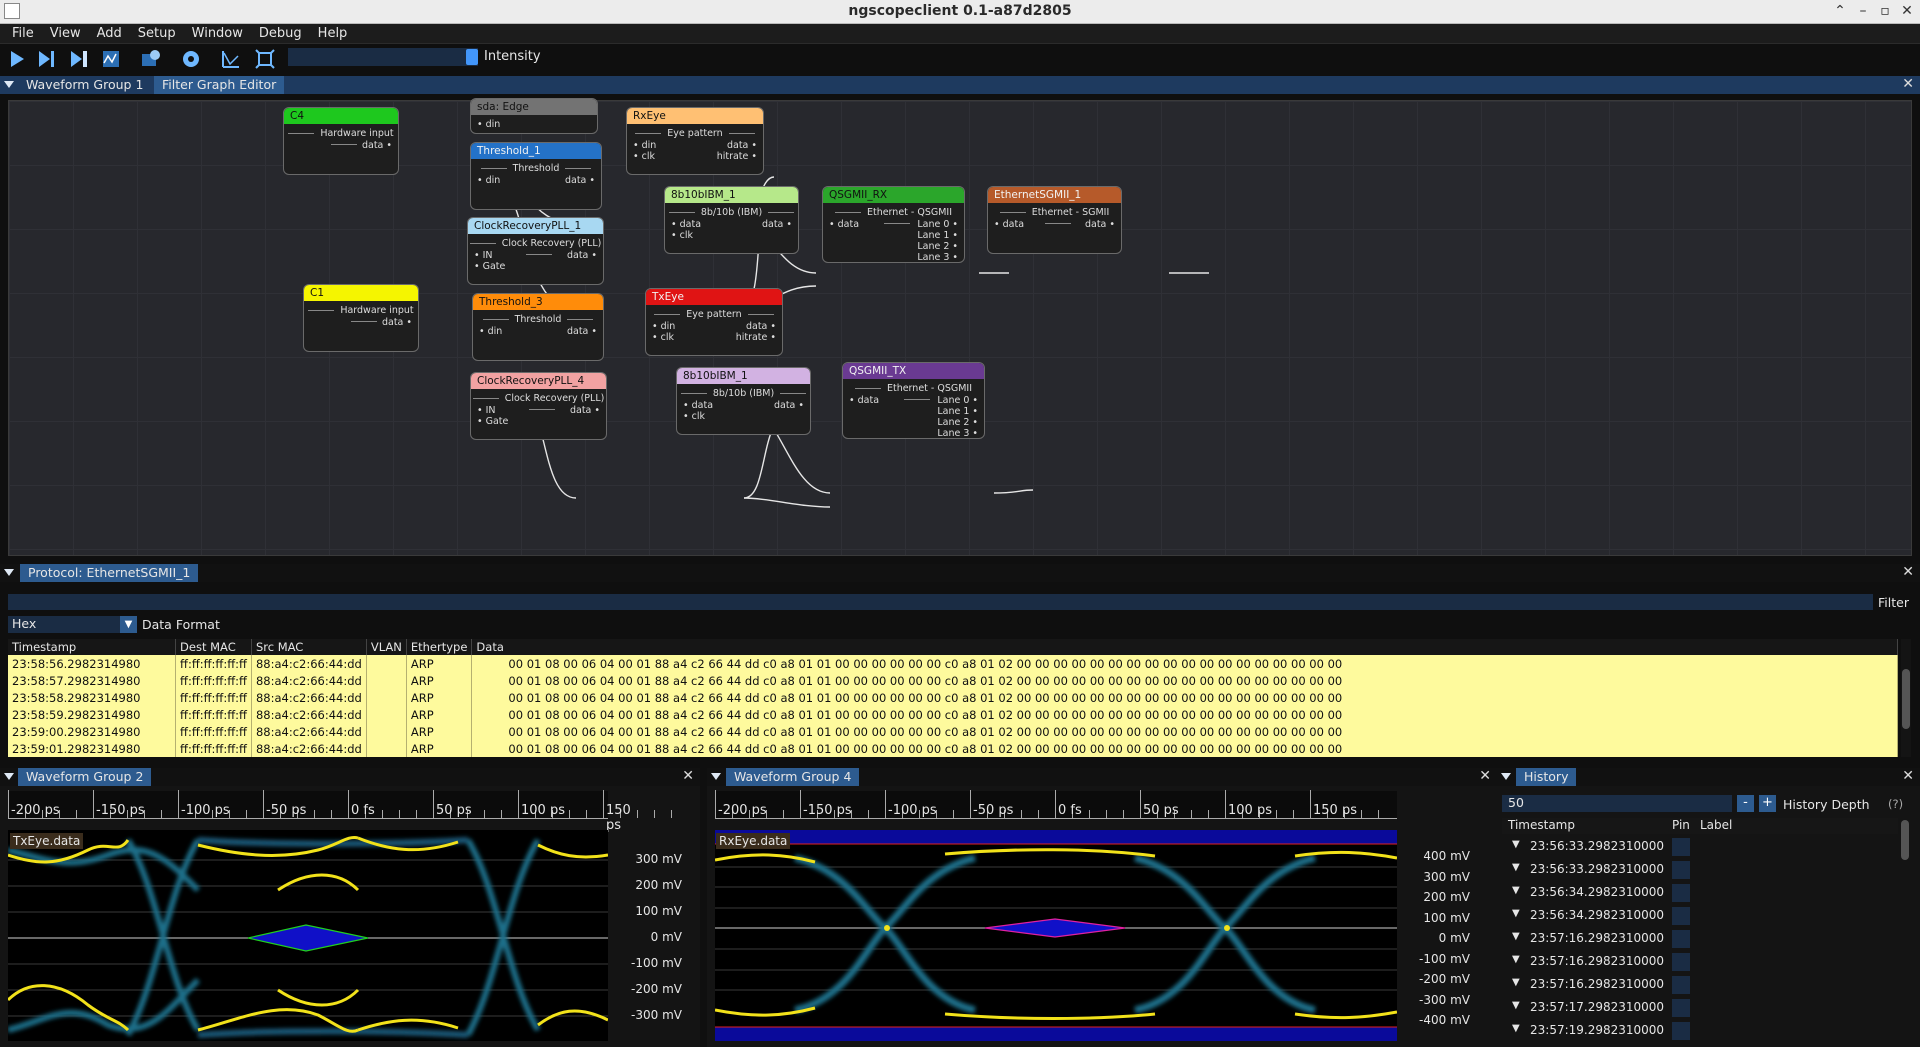  Describe the element at coordinates (128, 624) in the screenshot. I see `chevron-down-icon: ▼` at that location.